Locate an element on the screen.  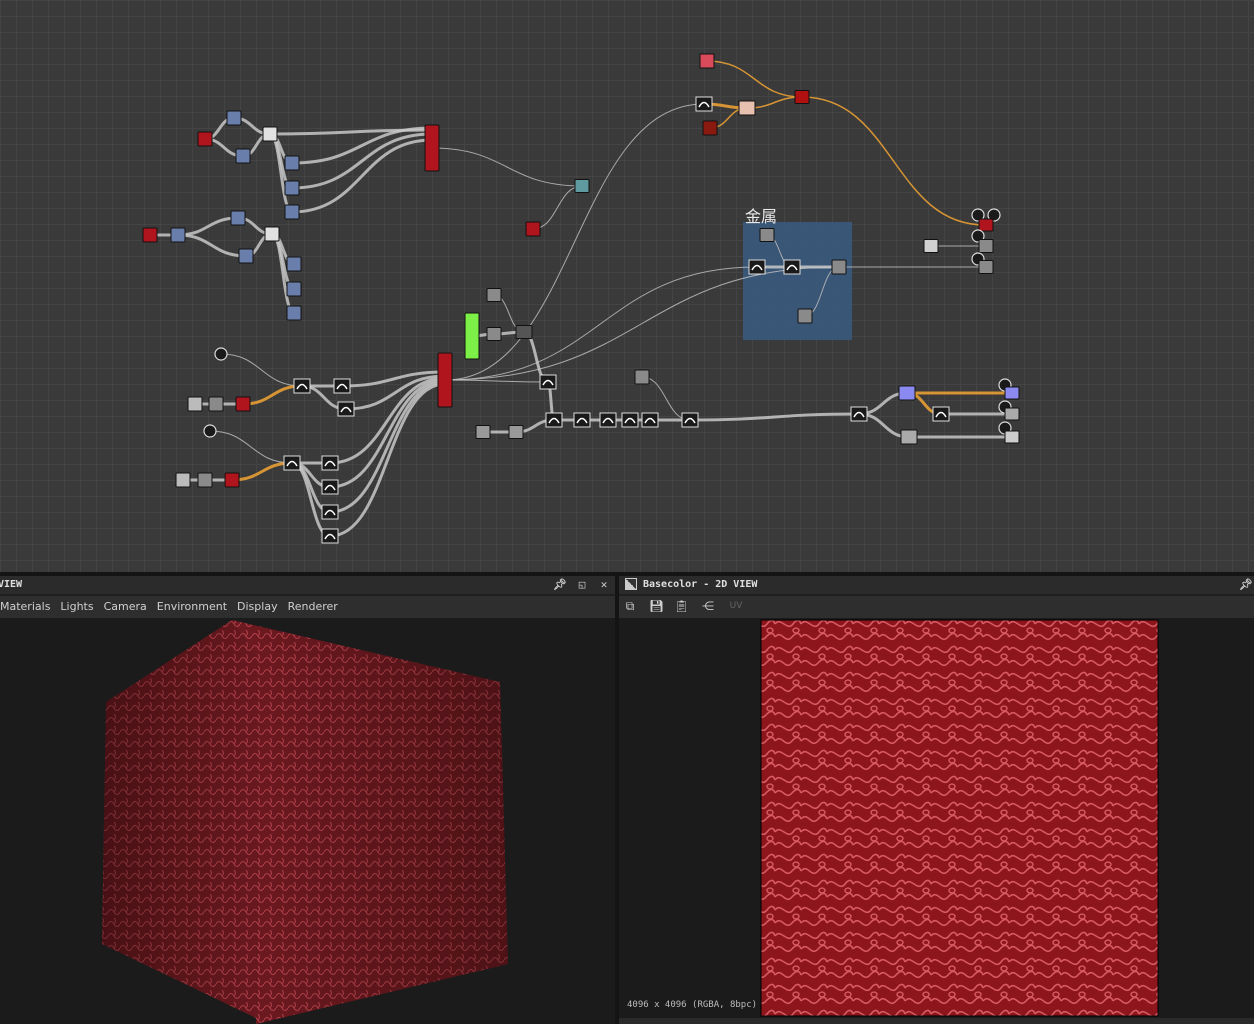
menu-renderer: Renderer is located at coordinates (313, 606).